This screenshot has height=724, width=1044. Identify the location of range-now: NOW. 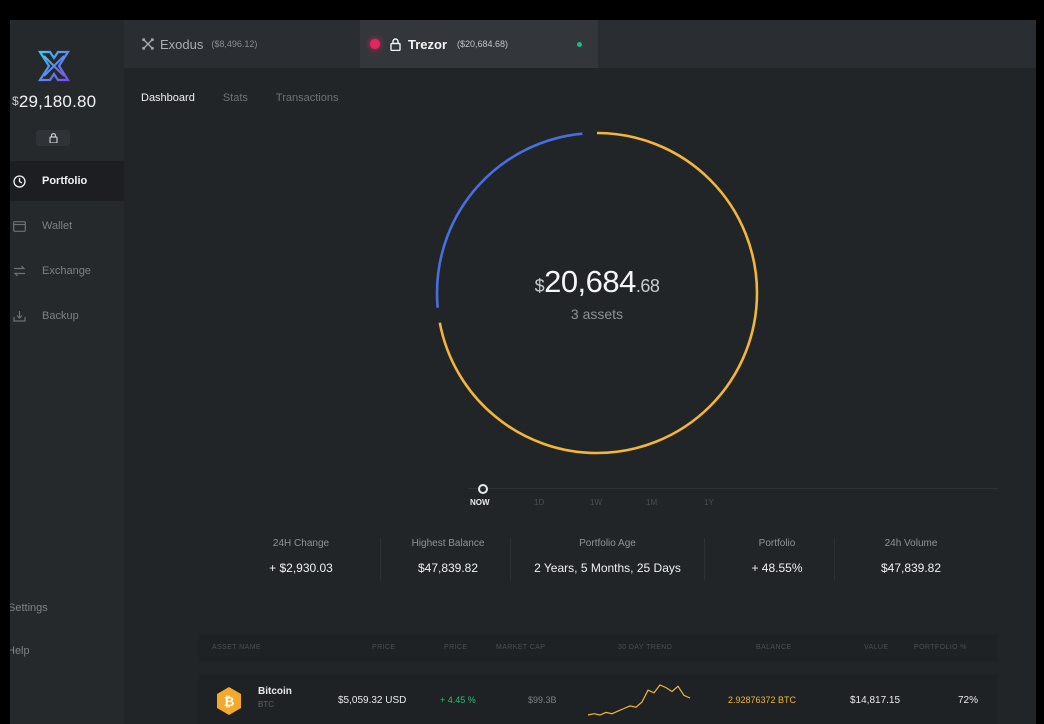
(480, 502).